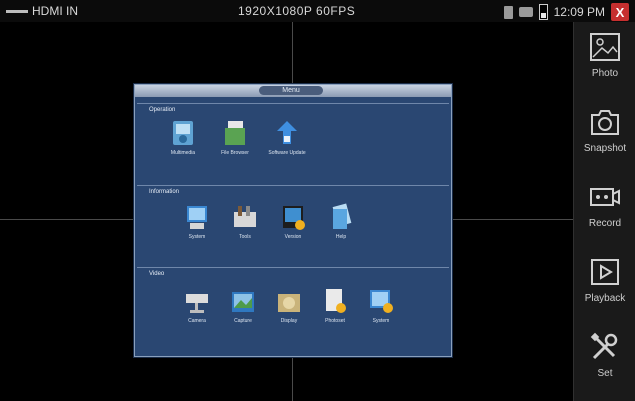 The height and width of the screenshot is (401, 635). I want to click on photo-button: Photo, so click(604, 58).